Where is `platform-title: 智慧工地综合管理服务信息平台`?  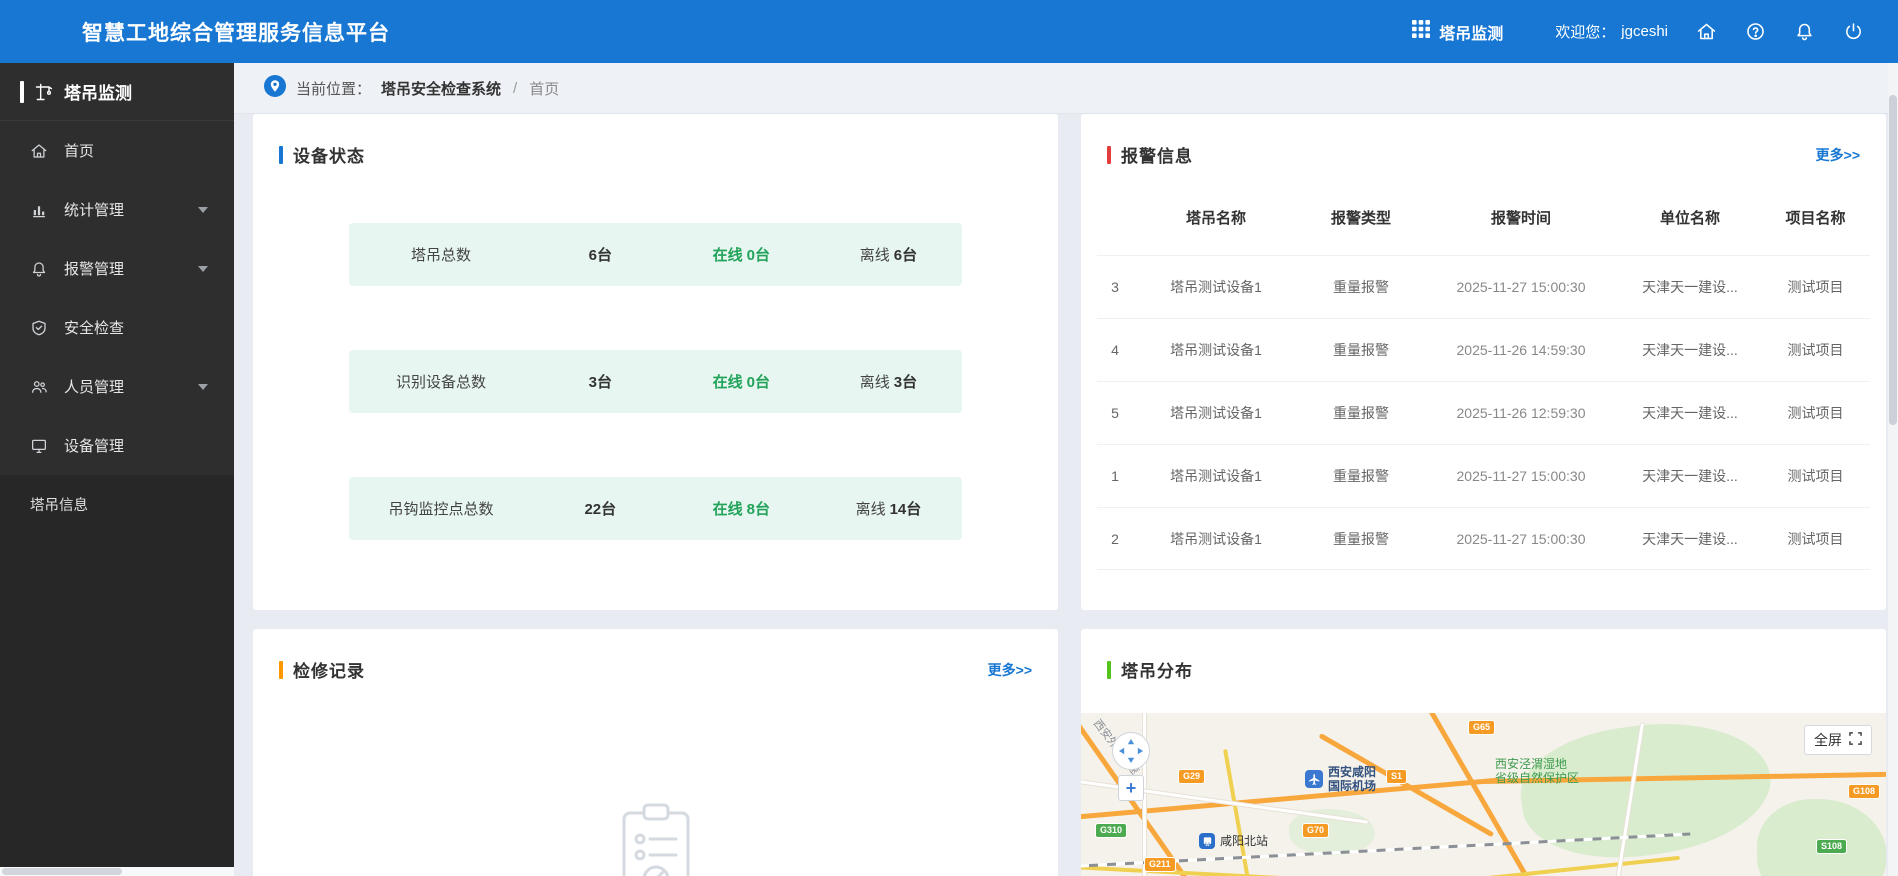
platform-title: 智慧工地综合管理服务信息平台 is located at coordinates (236, 33).